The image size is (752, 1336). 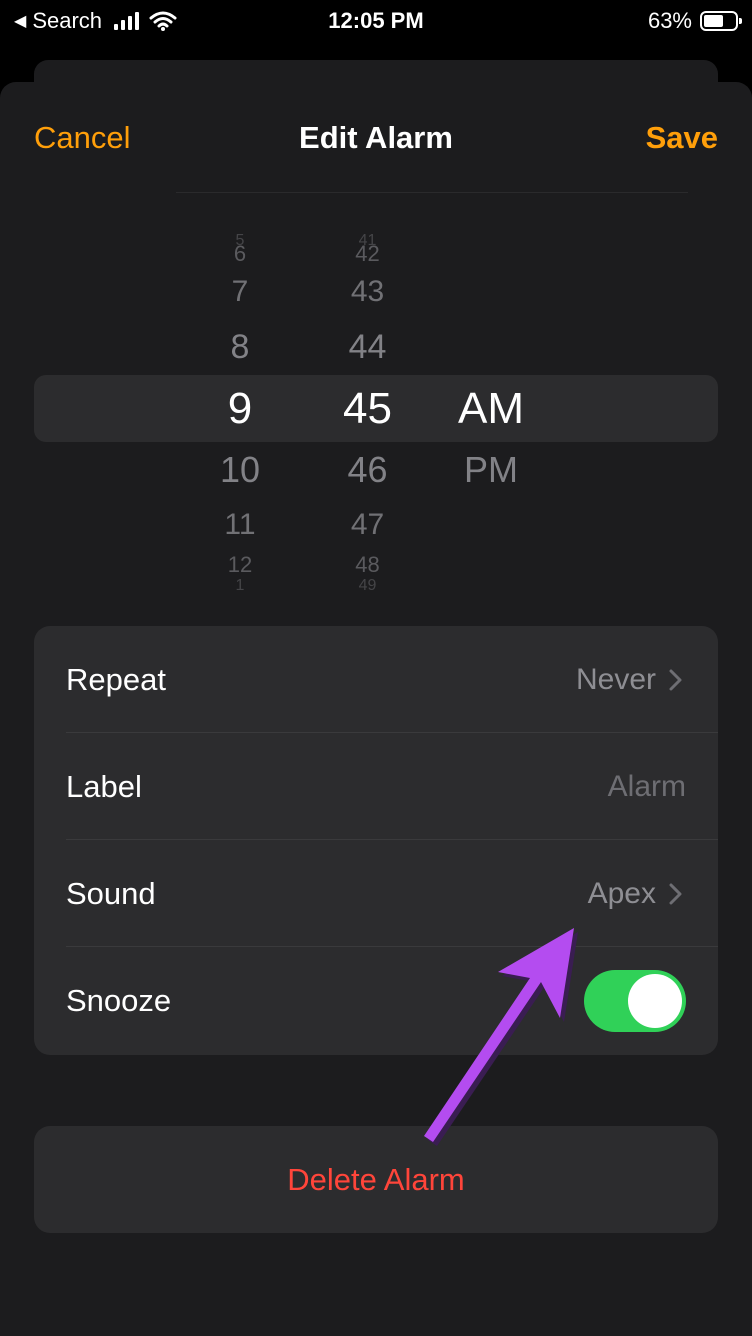 I want to click on minute-option-48: 48, so click(x=367, y=565).